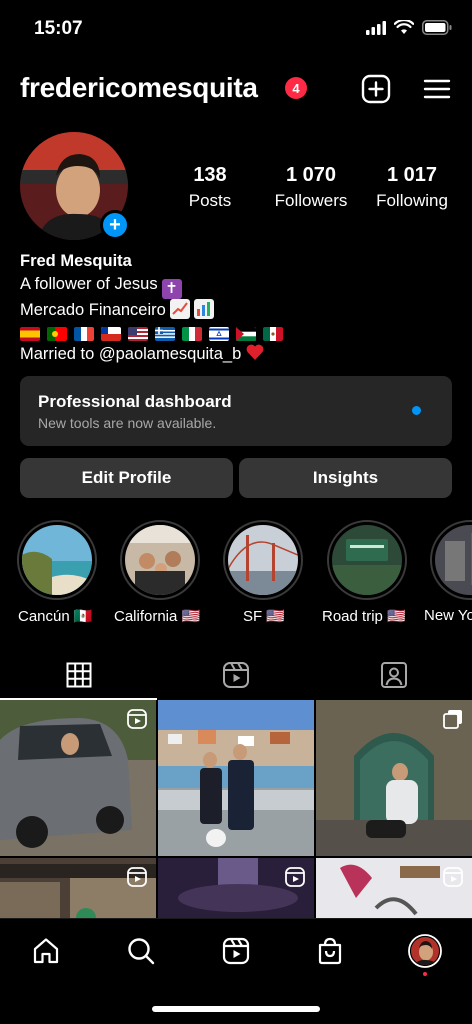 The height and width of the screenshot is (1024, 472). Describe the element at coordinates (30, 333) in the screenshot. I see `spain-flag-icon` at that location.